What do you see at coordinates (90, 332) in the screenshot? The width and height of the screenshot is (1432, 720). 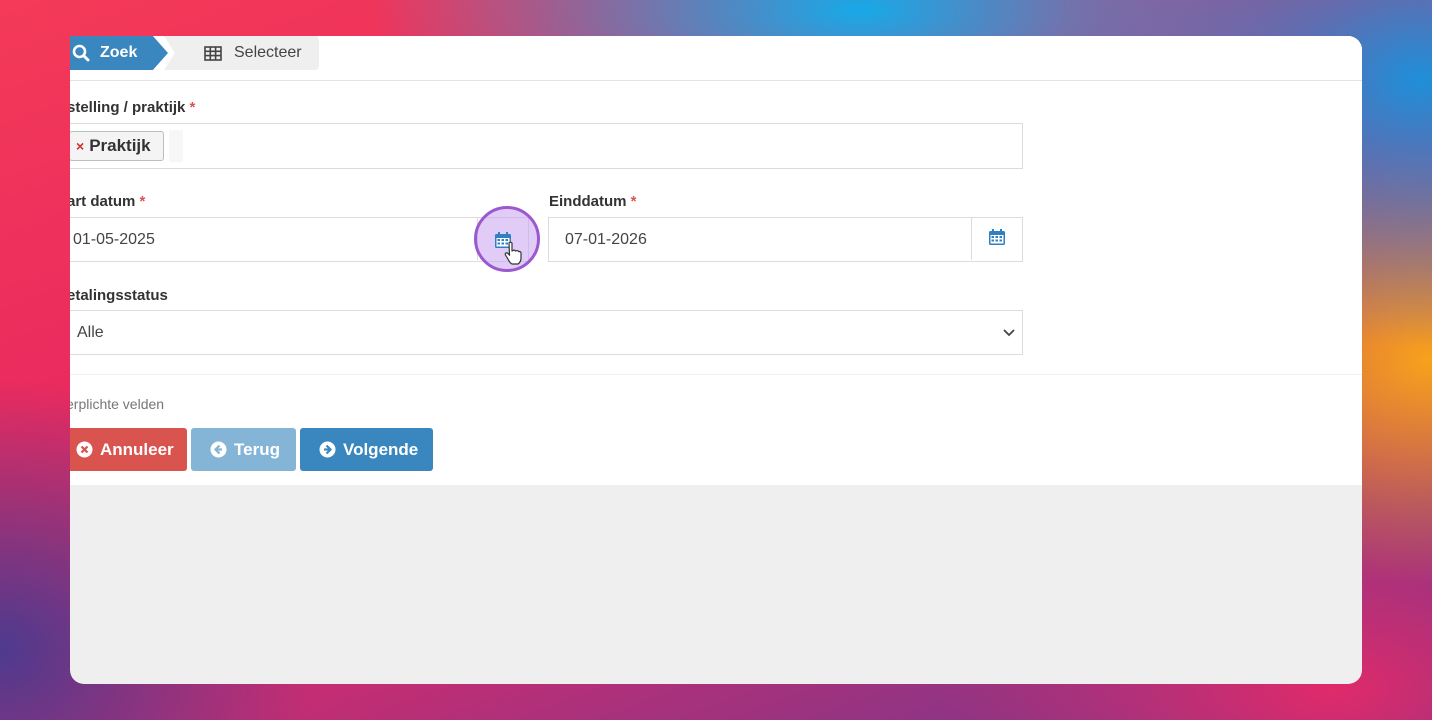 I see `betalingsstatus-value: Alle` at bounding box center [90, 332].